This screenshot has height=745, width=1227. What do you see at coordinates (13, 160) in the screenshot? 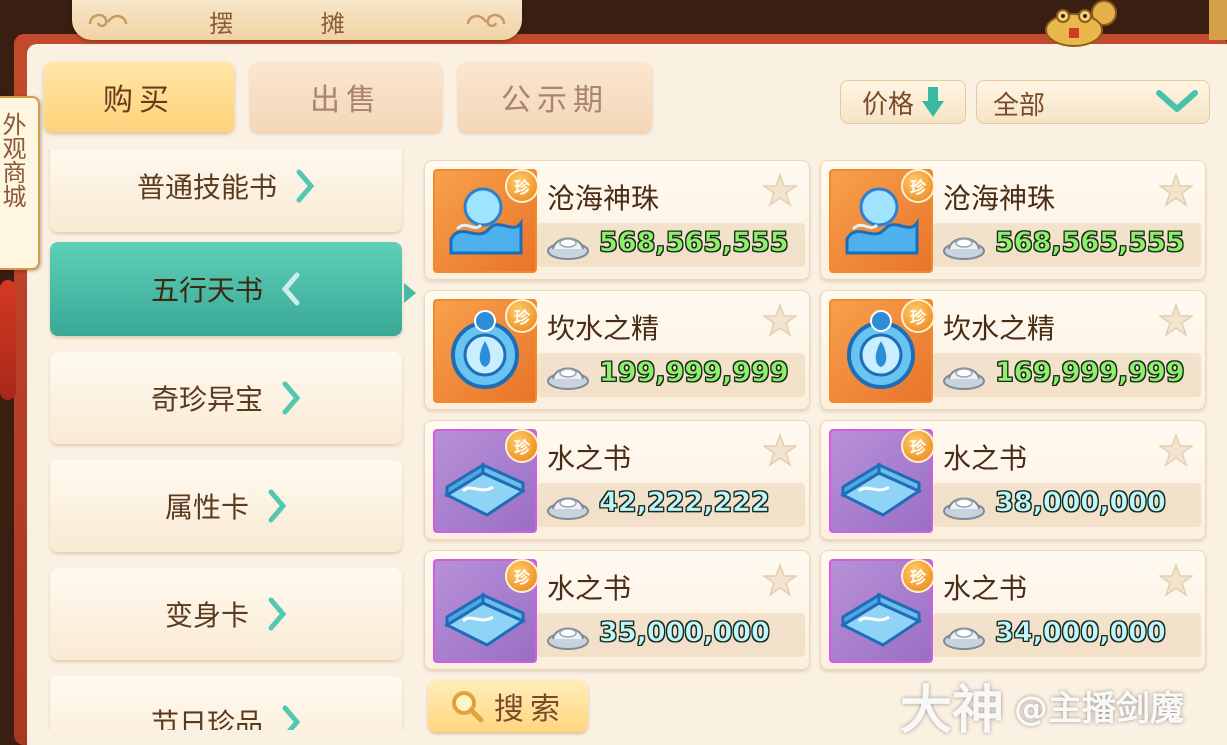
I see `side-tab-label: 外观商城` at bounding box center [13, 160].